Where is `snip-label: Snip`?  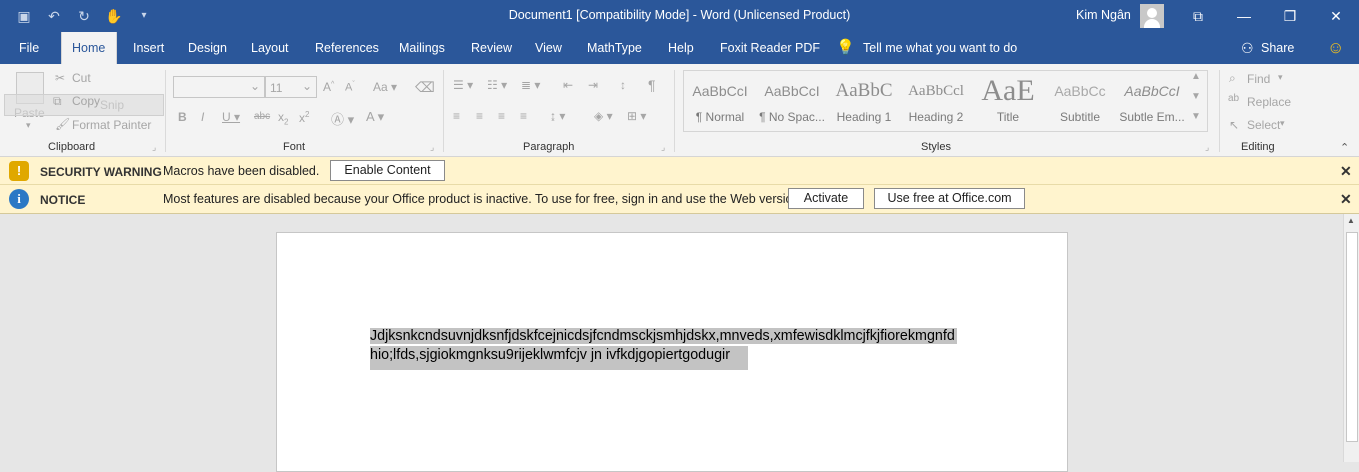 snip-label: Snip is located at coordinates (112, 105).